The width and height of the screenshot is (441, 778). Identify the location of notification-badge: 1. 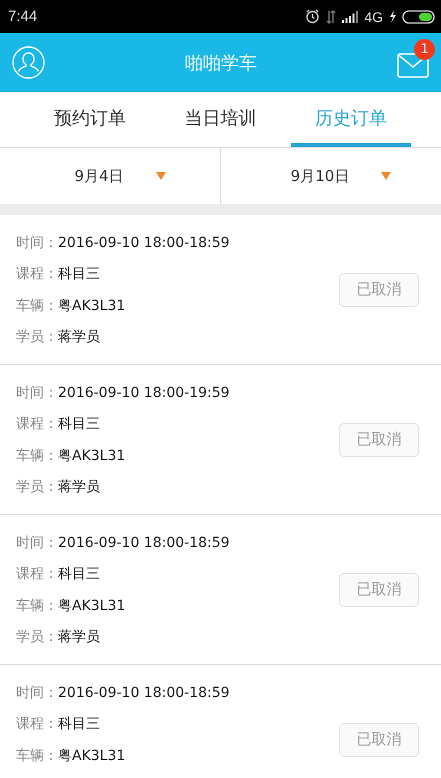
(424, 49).